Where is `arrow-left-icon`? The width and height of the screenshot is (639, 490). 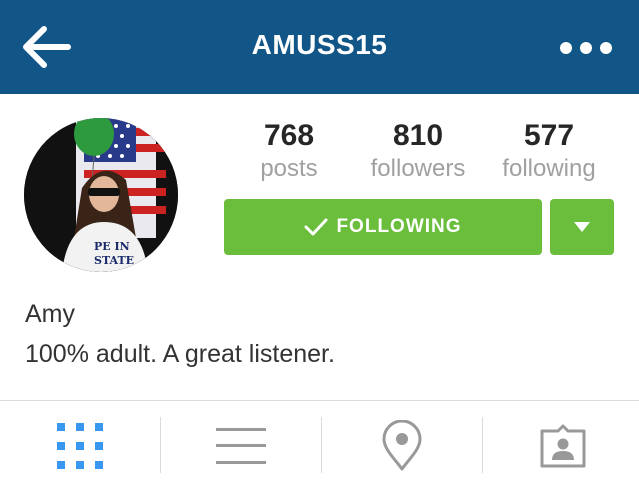 arrow-left-icon is located at coordinates (47, 47).